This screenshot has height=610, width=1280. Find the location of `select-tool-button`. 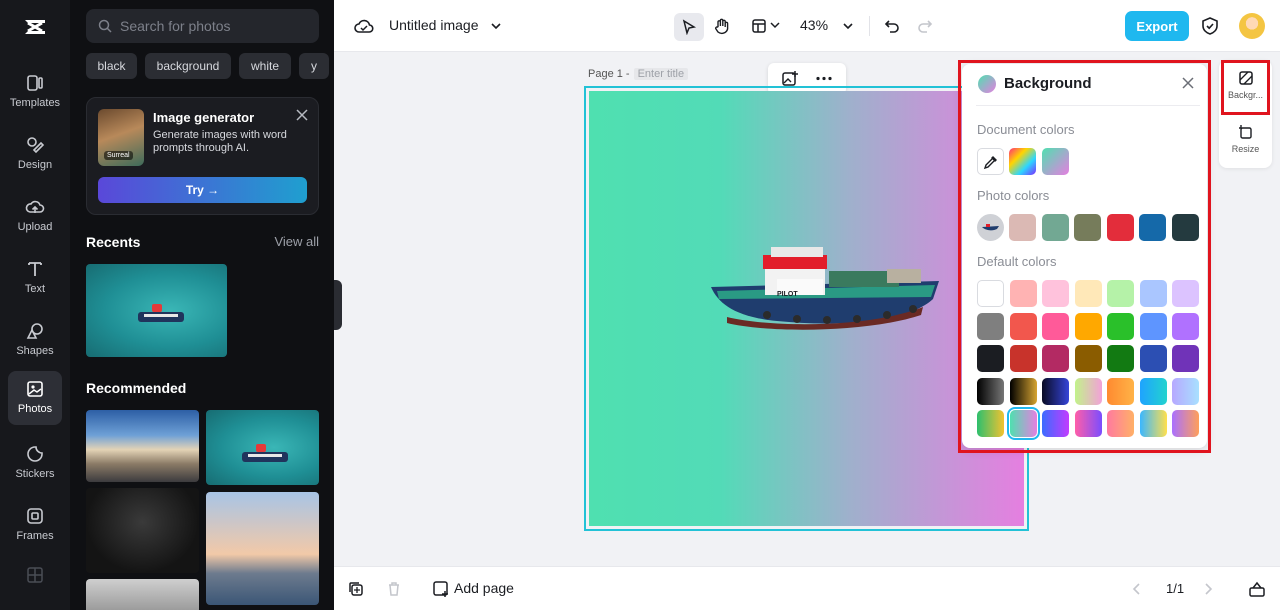

select-tool-button is located at coordinates (689, 27).